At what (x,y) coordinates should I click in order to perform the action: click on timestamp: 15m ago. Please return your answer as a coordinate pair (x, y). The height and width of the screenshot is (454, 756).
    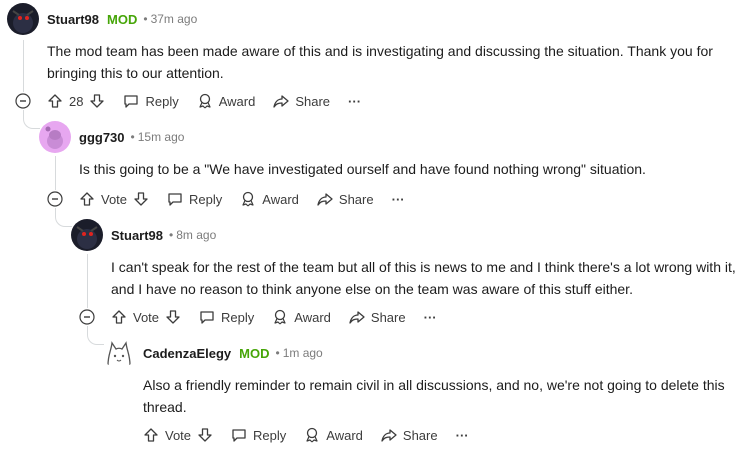
    Looking at the image, I should click on (161, 137).